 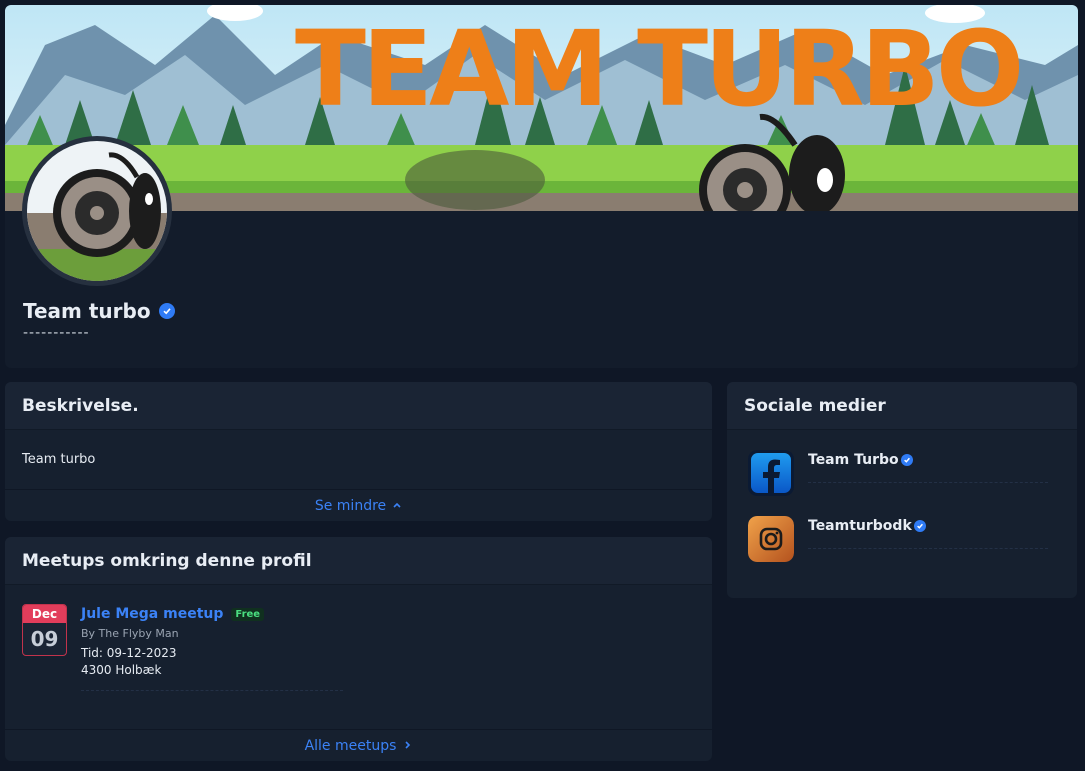 I want to click on all-meetups-label: Alle meetups, so click(x=350, y=745).